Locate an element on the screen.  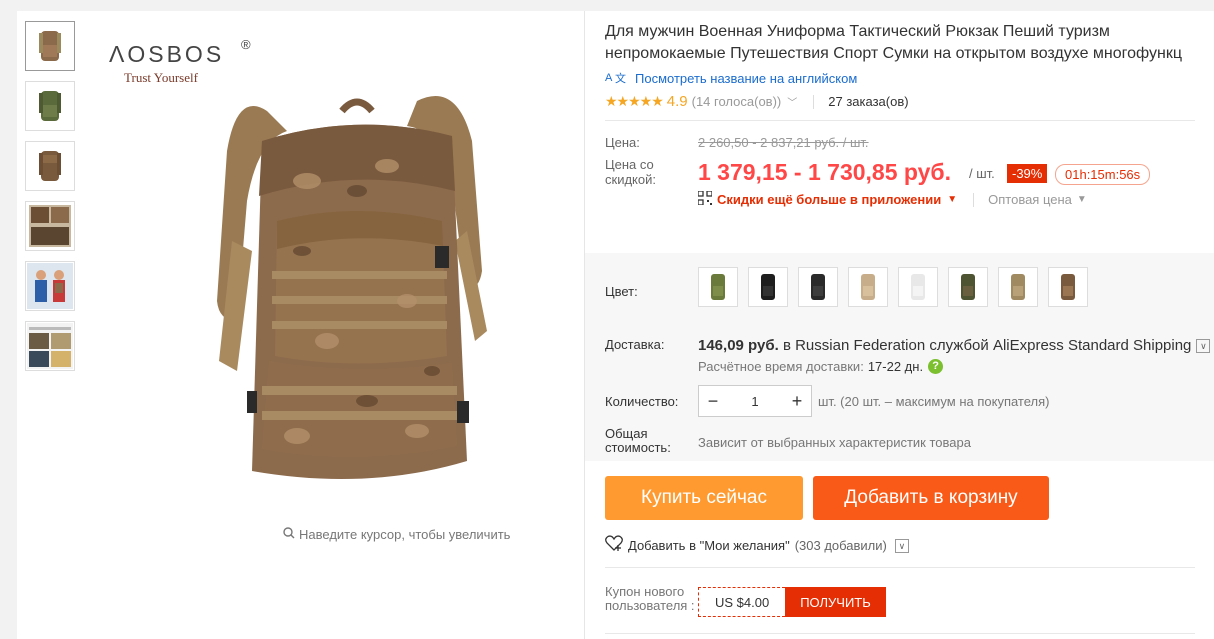
shipping-price: 146,09 руб. is located at coordinates (738, 345).